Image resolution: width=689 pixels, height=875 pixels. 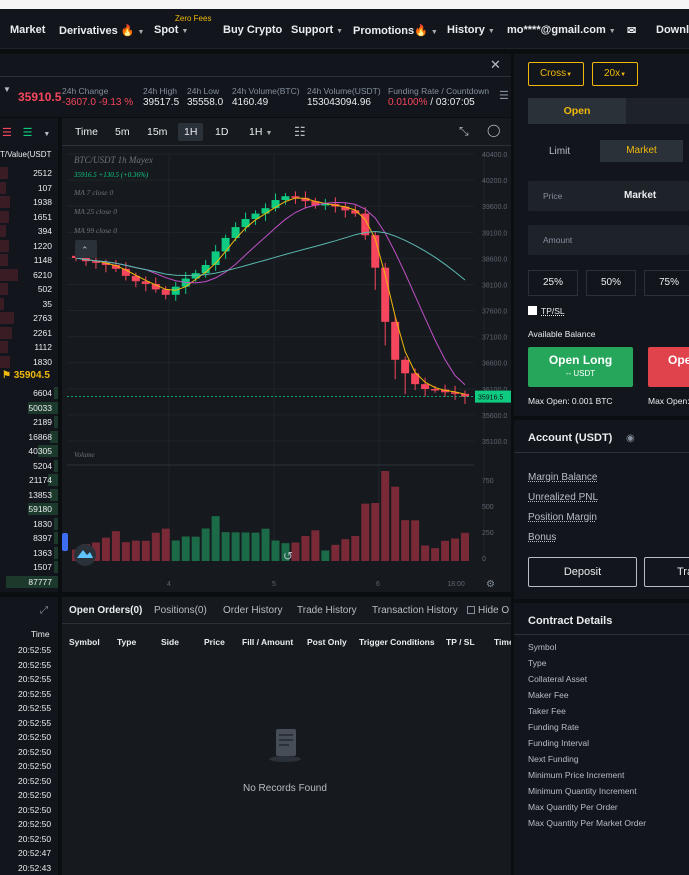 What do you see at coordinates (252, 30) in the screenshot?
I see `nav-buy-crypto: Buy Crypto` at bounding box center [252, 30].